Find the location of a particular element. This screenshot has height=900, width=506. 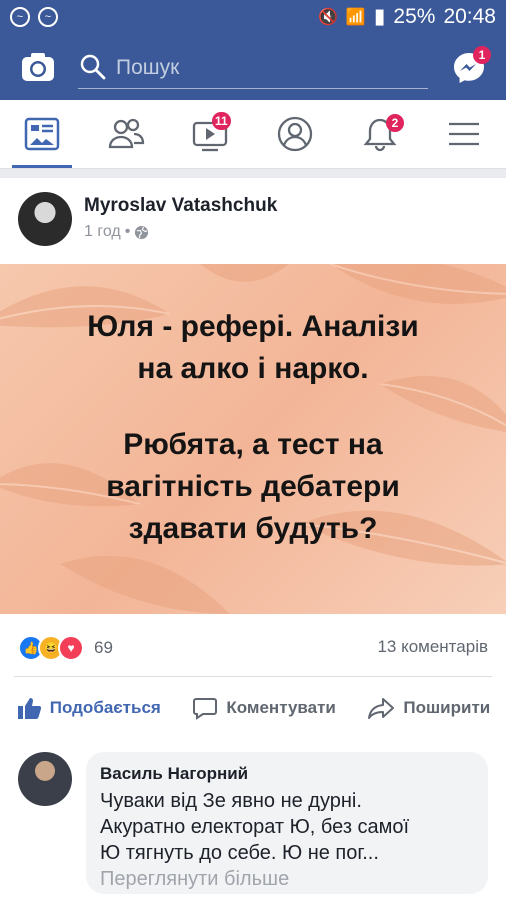

caption-line: Юля - рефері. Аналізи is located at coordinates (253, 326).